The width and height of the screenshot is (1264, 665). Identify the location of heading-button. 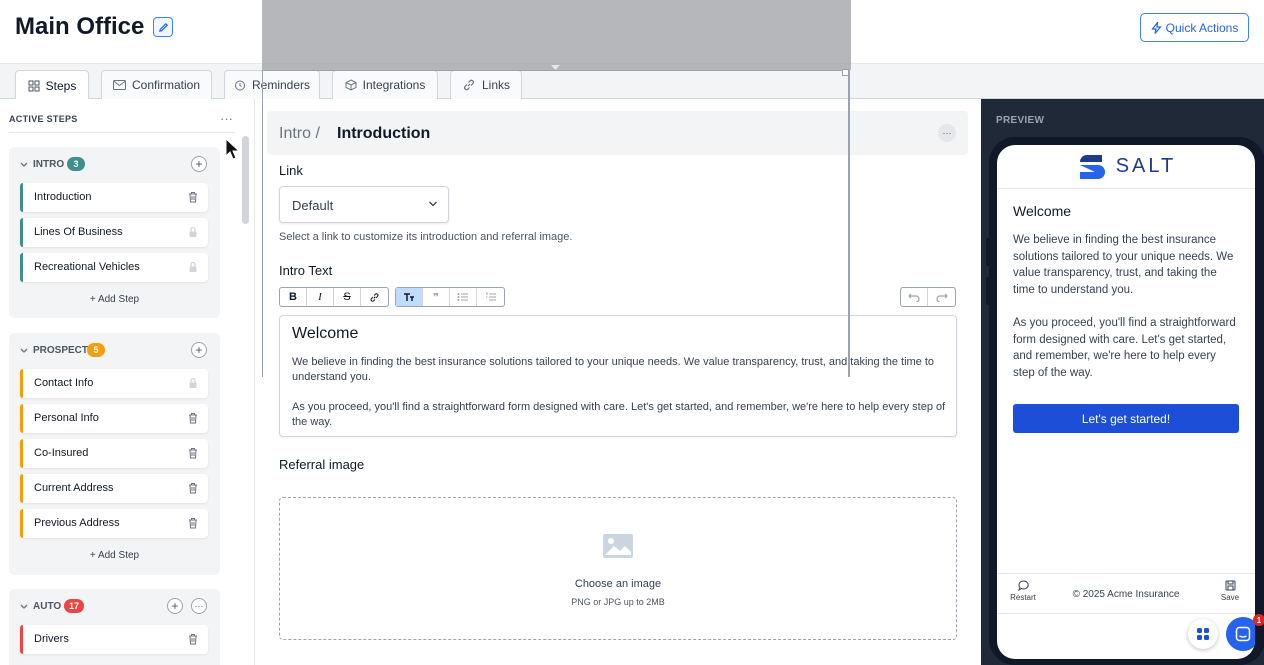
(409, 297).